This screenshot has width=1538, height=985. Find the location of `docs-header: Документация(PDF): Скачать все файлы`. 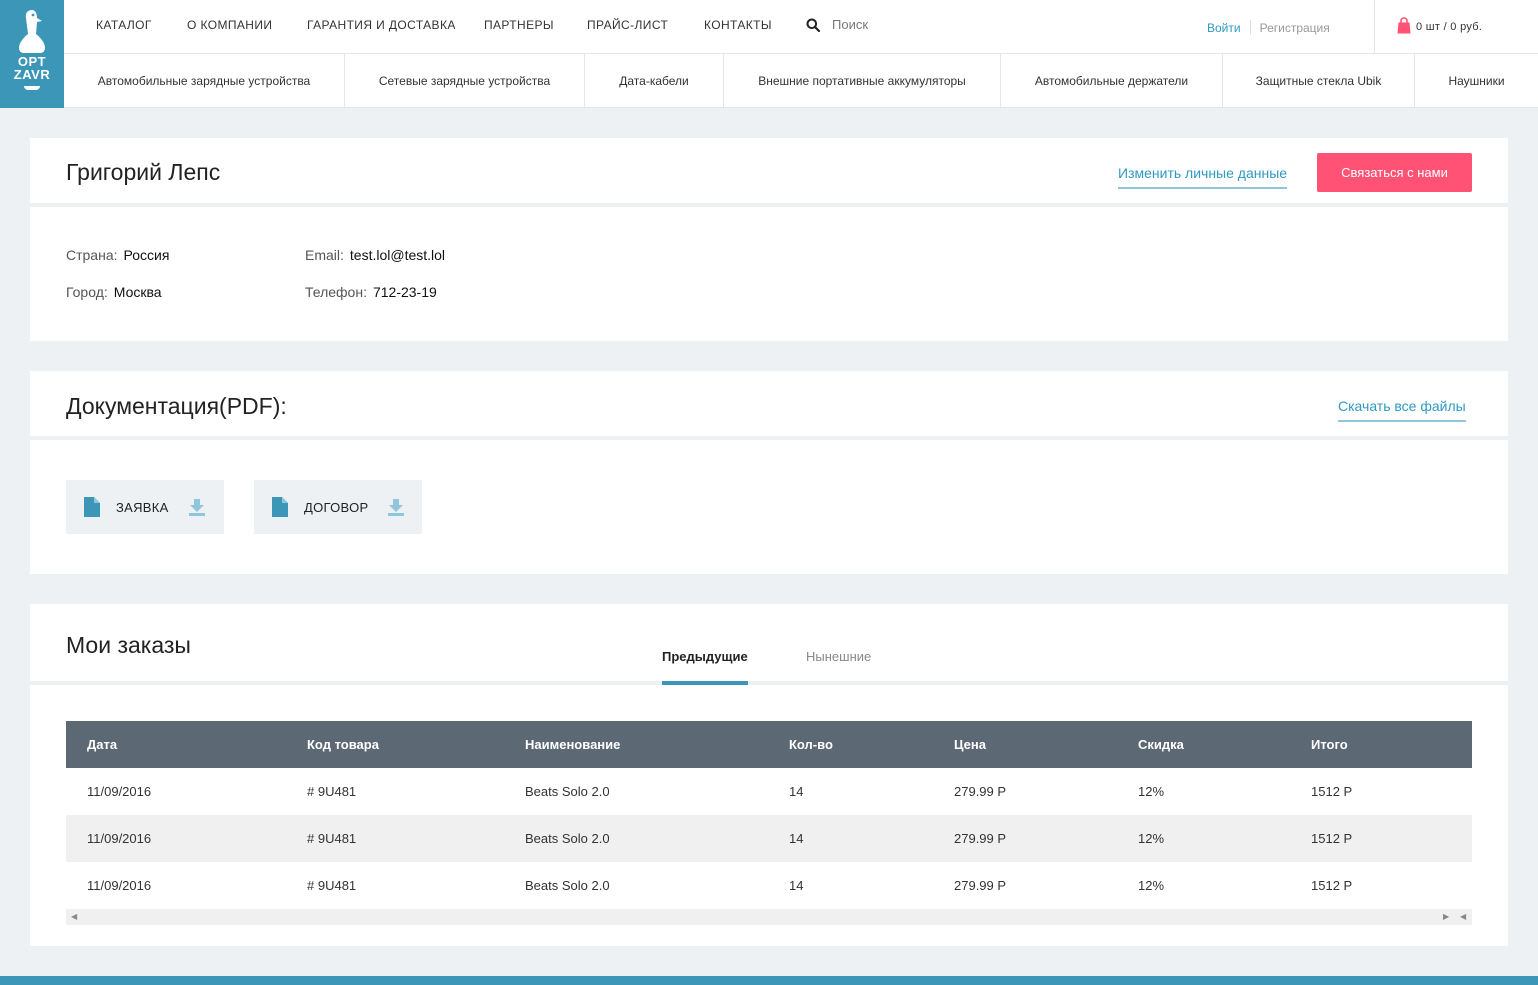

docs-header: Документация(PDF): Скачать все файлы is located at coordinates (769, 405).